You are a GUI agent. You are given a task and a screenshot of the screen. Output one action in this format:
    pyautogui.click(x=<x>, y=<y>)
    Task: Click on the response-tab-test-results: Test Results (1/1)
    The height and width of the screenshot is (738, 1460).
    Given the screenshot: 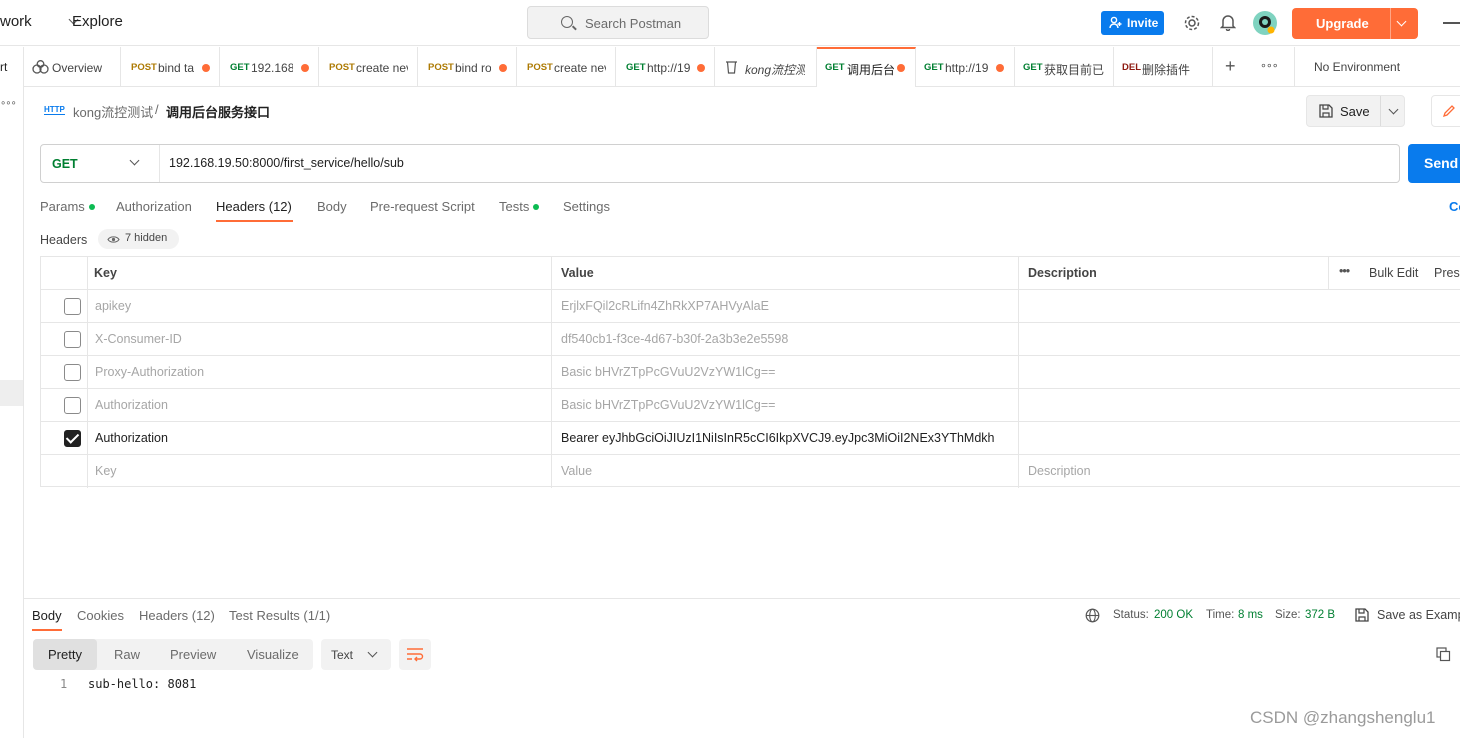 What is the action you would take?
    pyautogui.click(x=279, y=615)
    